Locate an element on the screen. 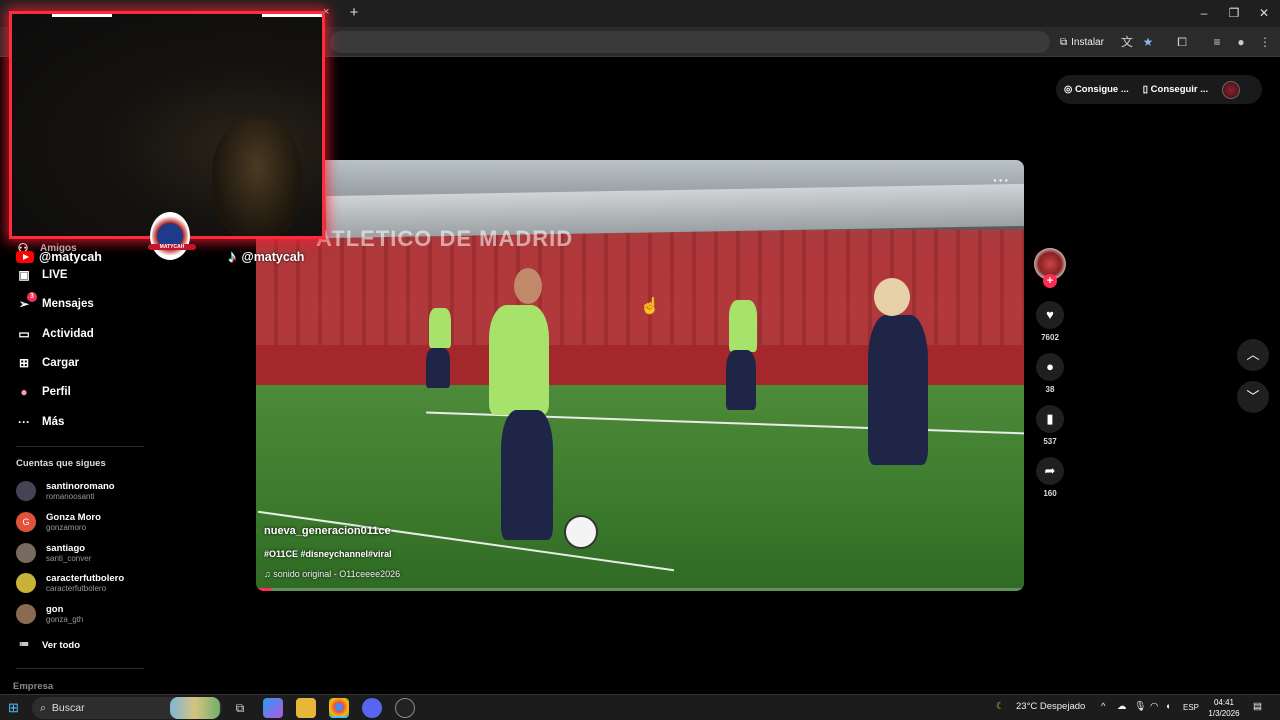  browser-menu-icon: ⋮ is located at coordinates (1265, 42).